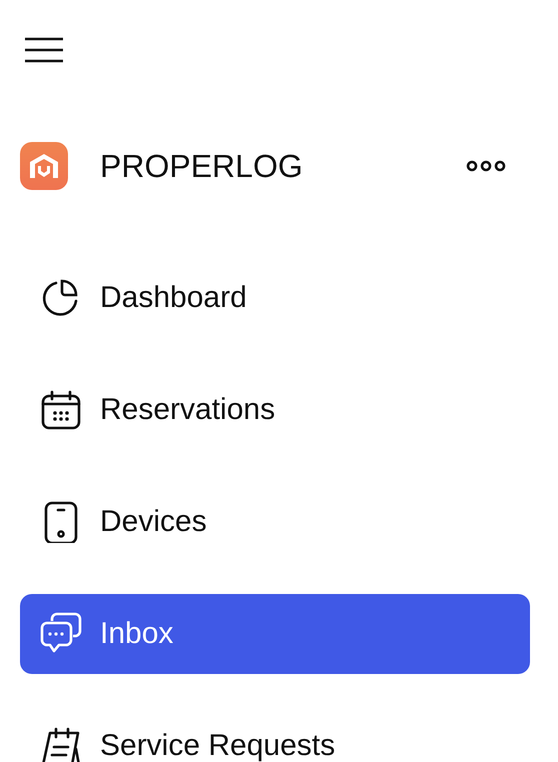  I want to click on more-icon, so click(486, 166).